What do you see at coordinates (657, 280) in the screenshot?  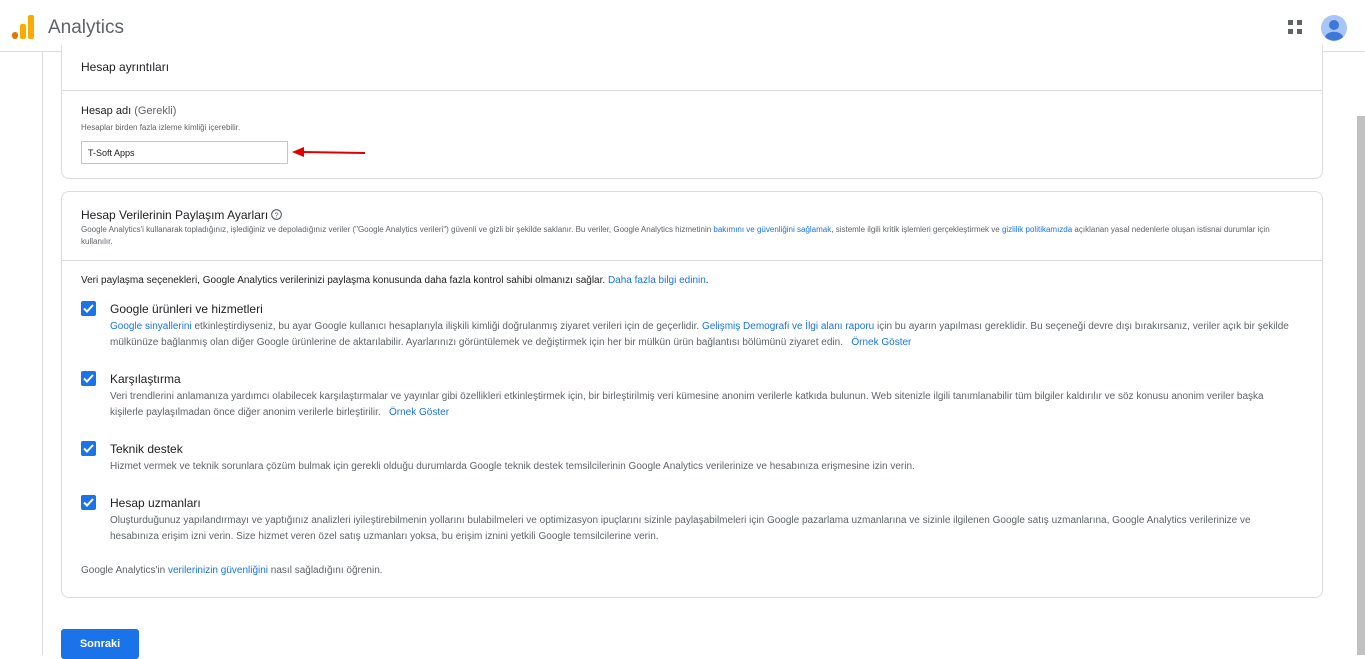 I see `learn-more-link: Daha fazla bilgi edinin` at bounding box center [657, 280].